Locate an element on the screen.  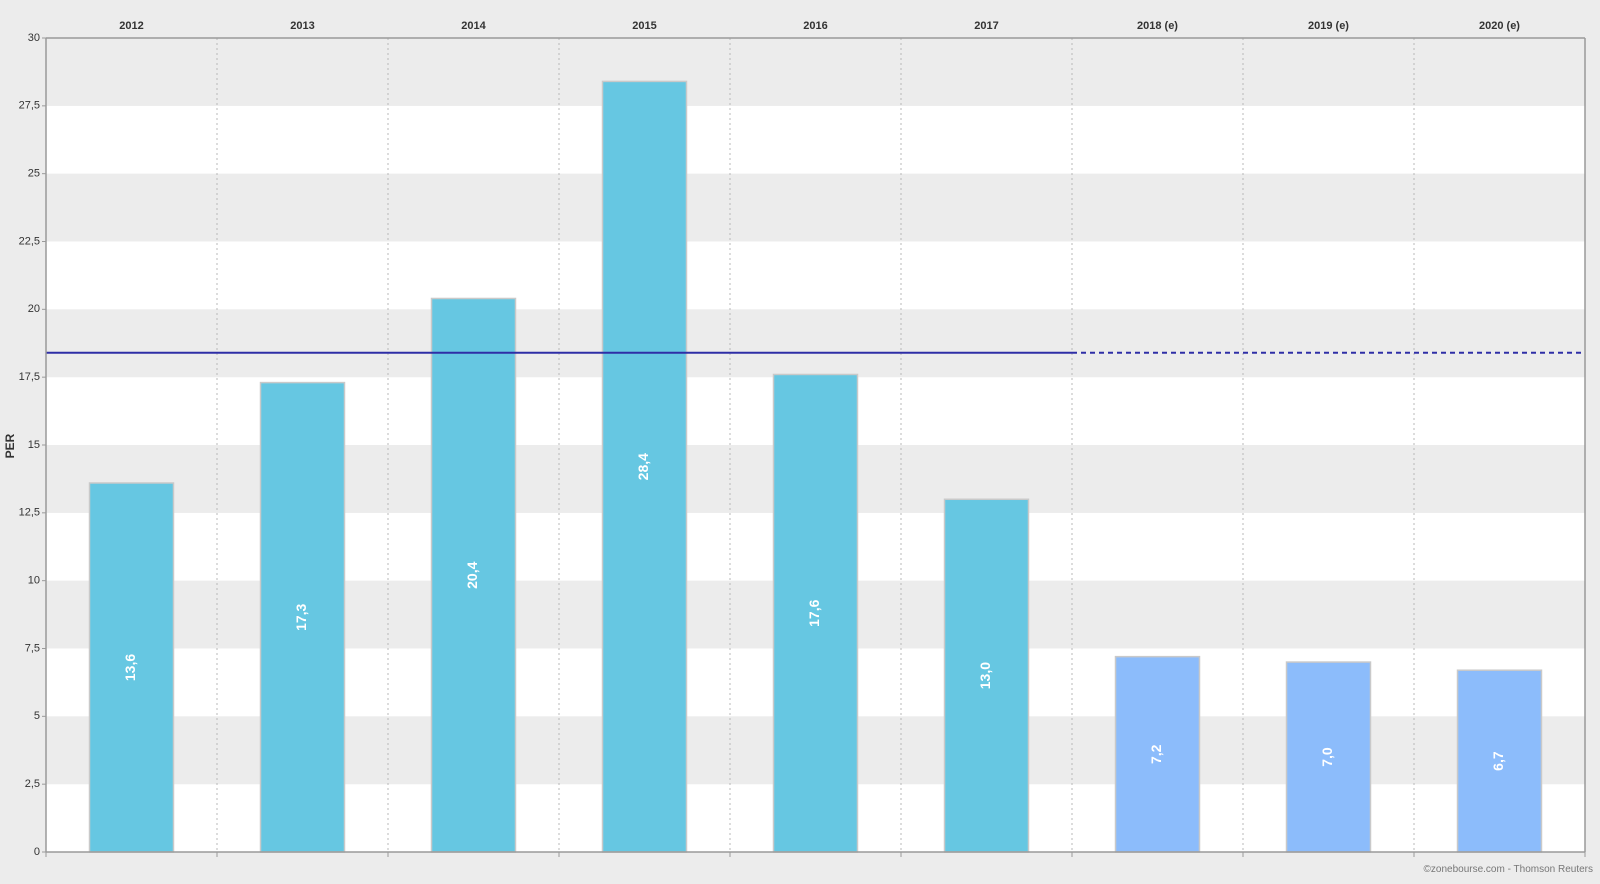
y-tick-label: 17,5 is located at coordinates (29, 377).